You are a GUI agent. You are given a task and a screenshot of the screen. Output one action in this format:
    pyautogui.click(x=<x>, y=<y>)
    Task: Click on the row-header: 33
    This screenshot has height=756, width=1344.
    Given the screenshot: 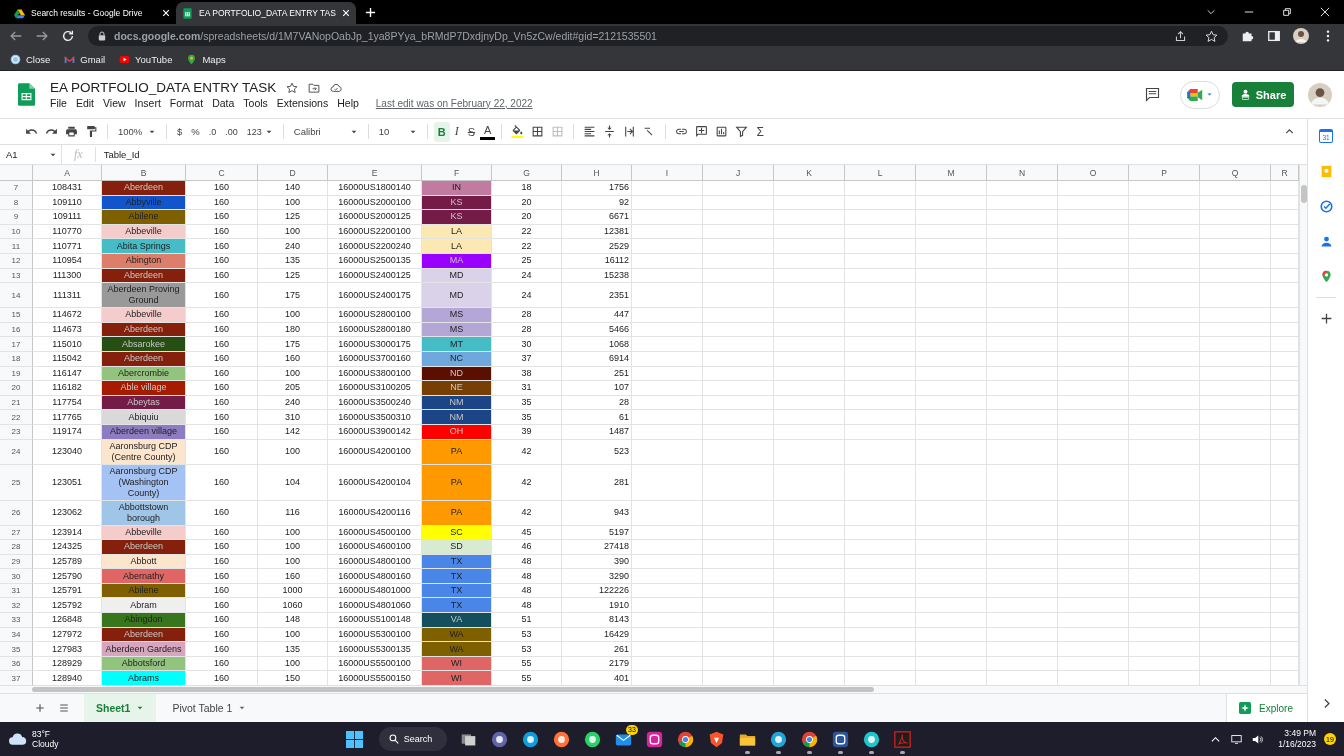 What is the action you would take?
    pyautogui.click(x=16, y=620)
    